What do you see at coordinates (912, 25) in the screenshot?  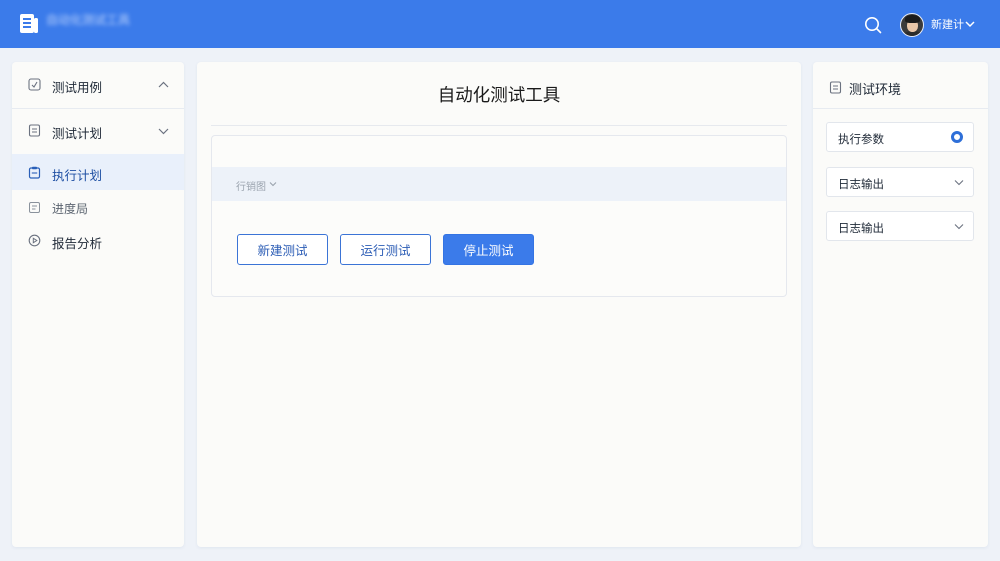 I see `avatar` at bounding box center [912, 25].